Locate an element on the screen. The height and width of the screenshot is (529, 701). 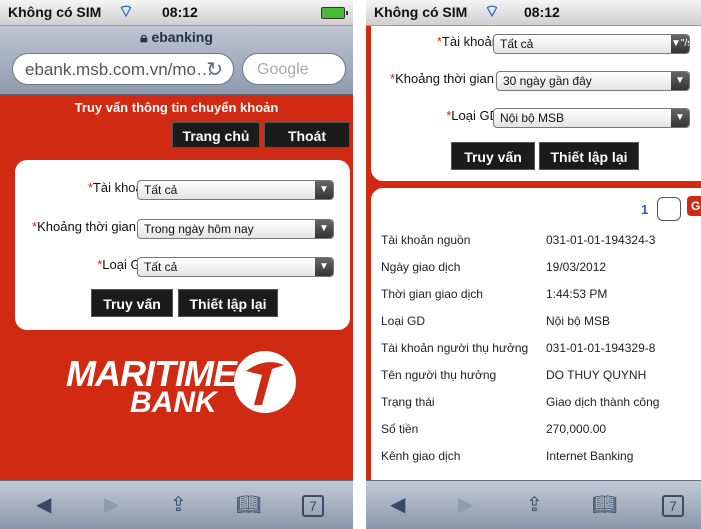
type-label: *Loại GD is located at coordinates (472, 115).